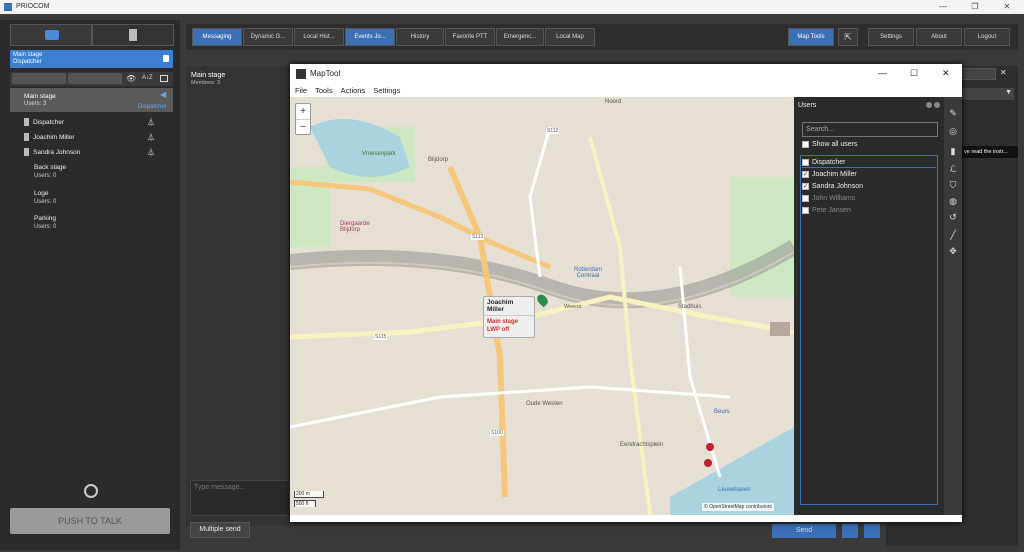 The width and height of the screenshot is (1024, 552). Describe the element at coordinates (811, 37) in the screenshot. I see `map-tools-button: Map Tools` at that location.